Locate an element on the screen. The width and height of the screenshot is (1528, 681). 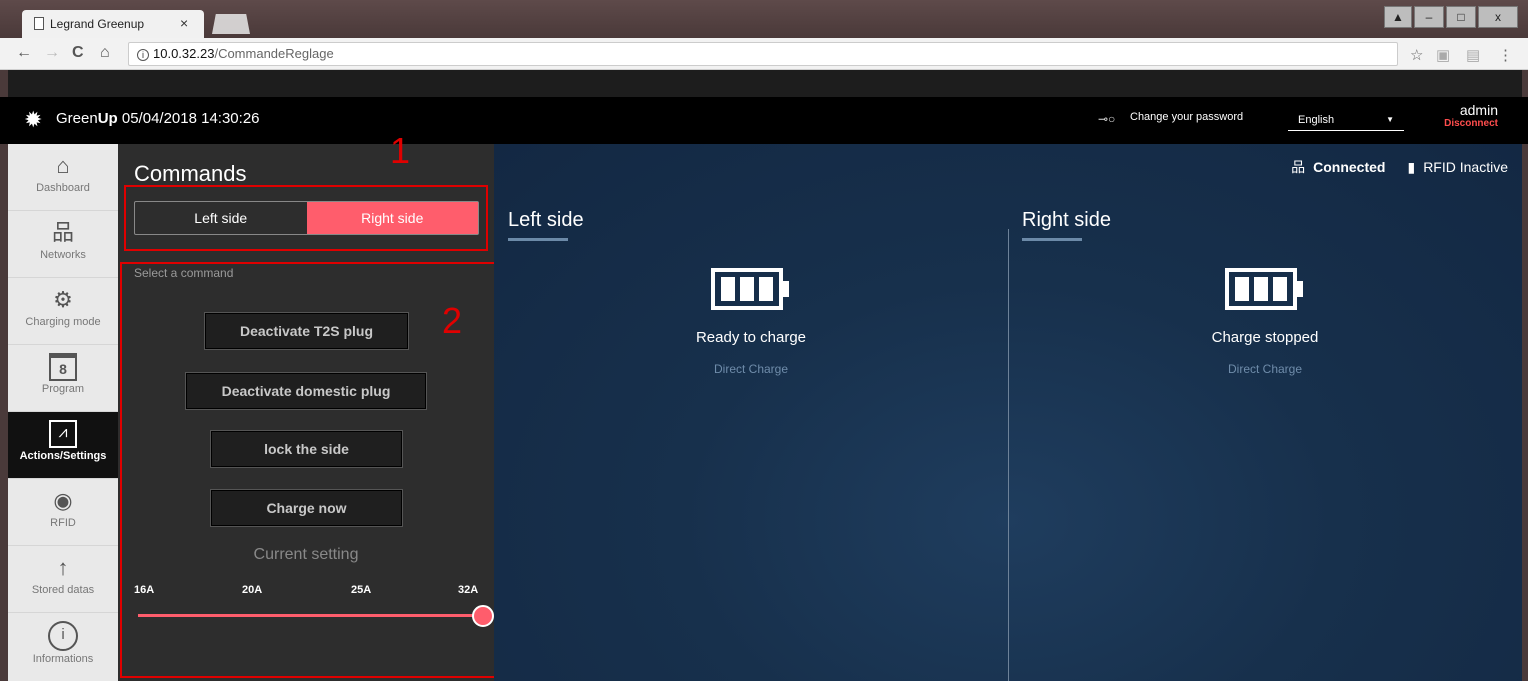
browser-titlebar: Legrand Greenup × ▲ – □ x is located at coordinates (764, 19).